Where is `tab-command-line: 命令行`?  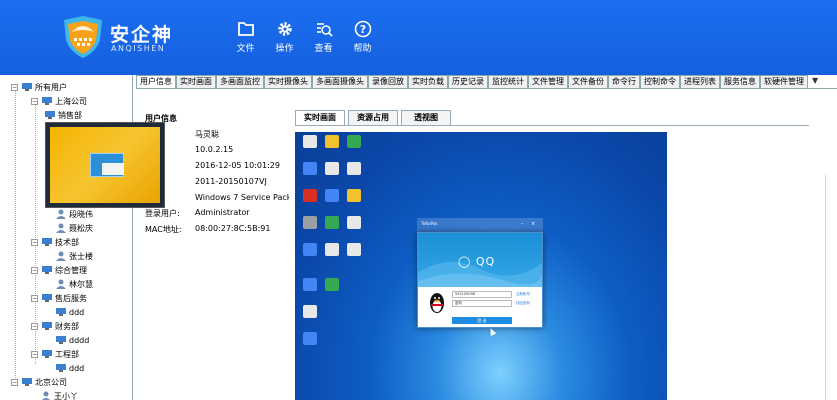 tab-command-line: 命令行 is located at coordinates (624, 81).